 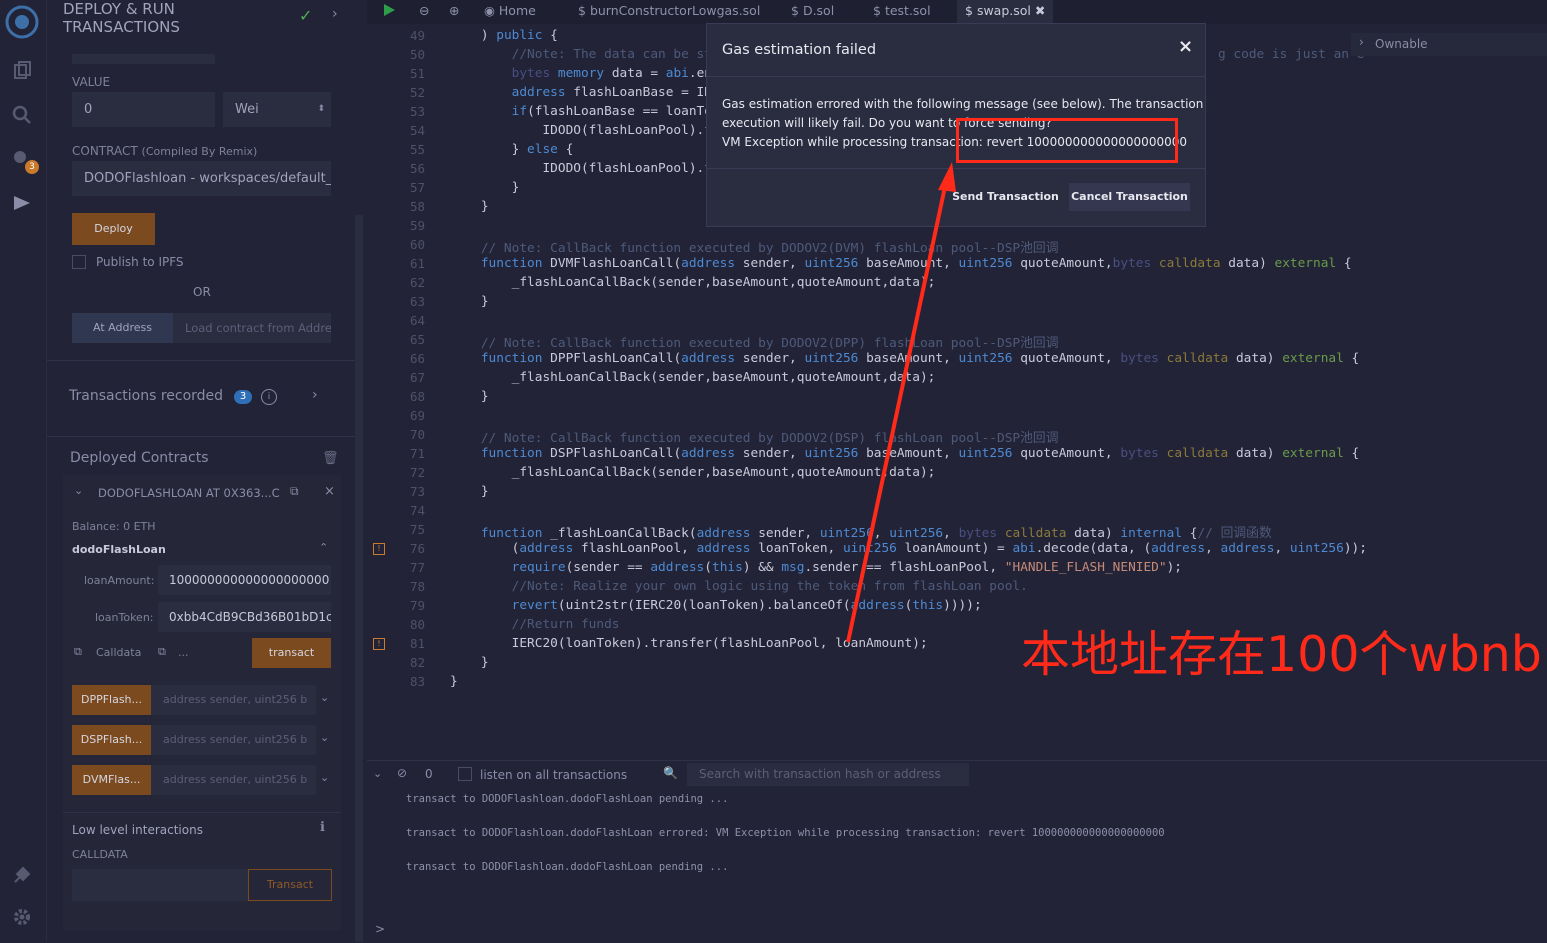 I want to click on run-icon, so click(x=389, y=11).